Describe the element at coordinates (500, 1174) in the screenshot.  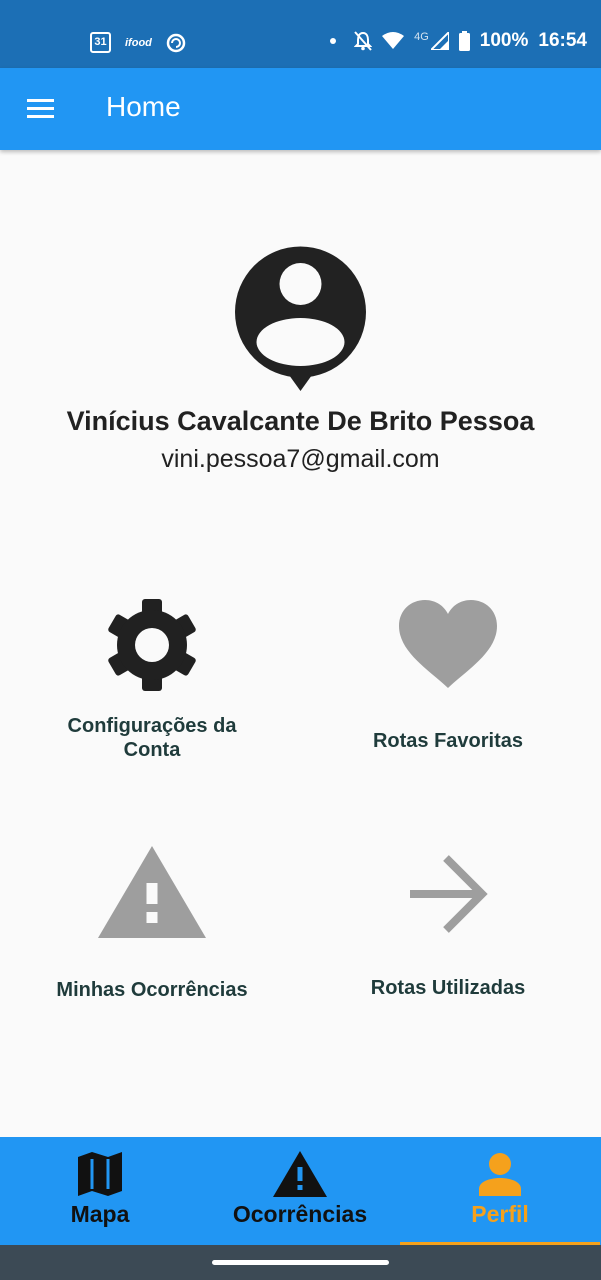
I see `person-icon` at that location.